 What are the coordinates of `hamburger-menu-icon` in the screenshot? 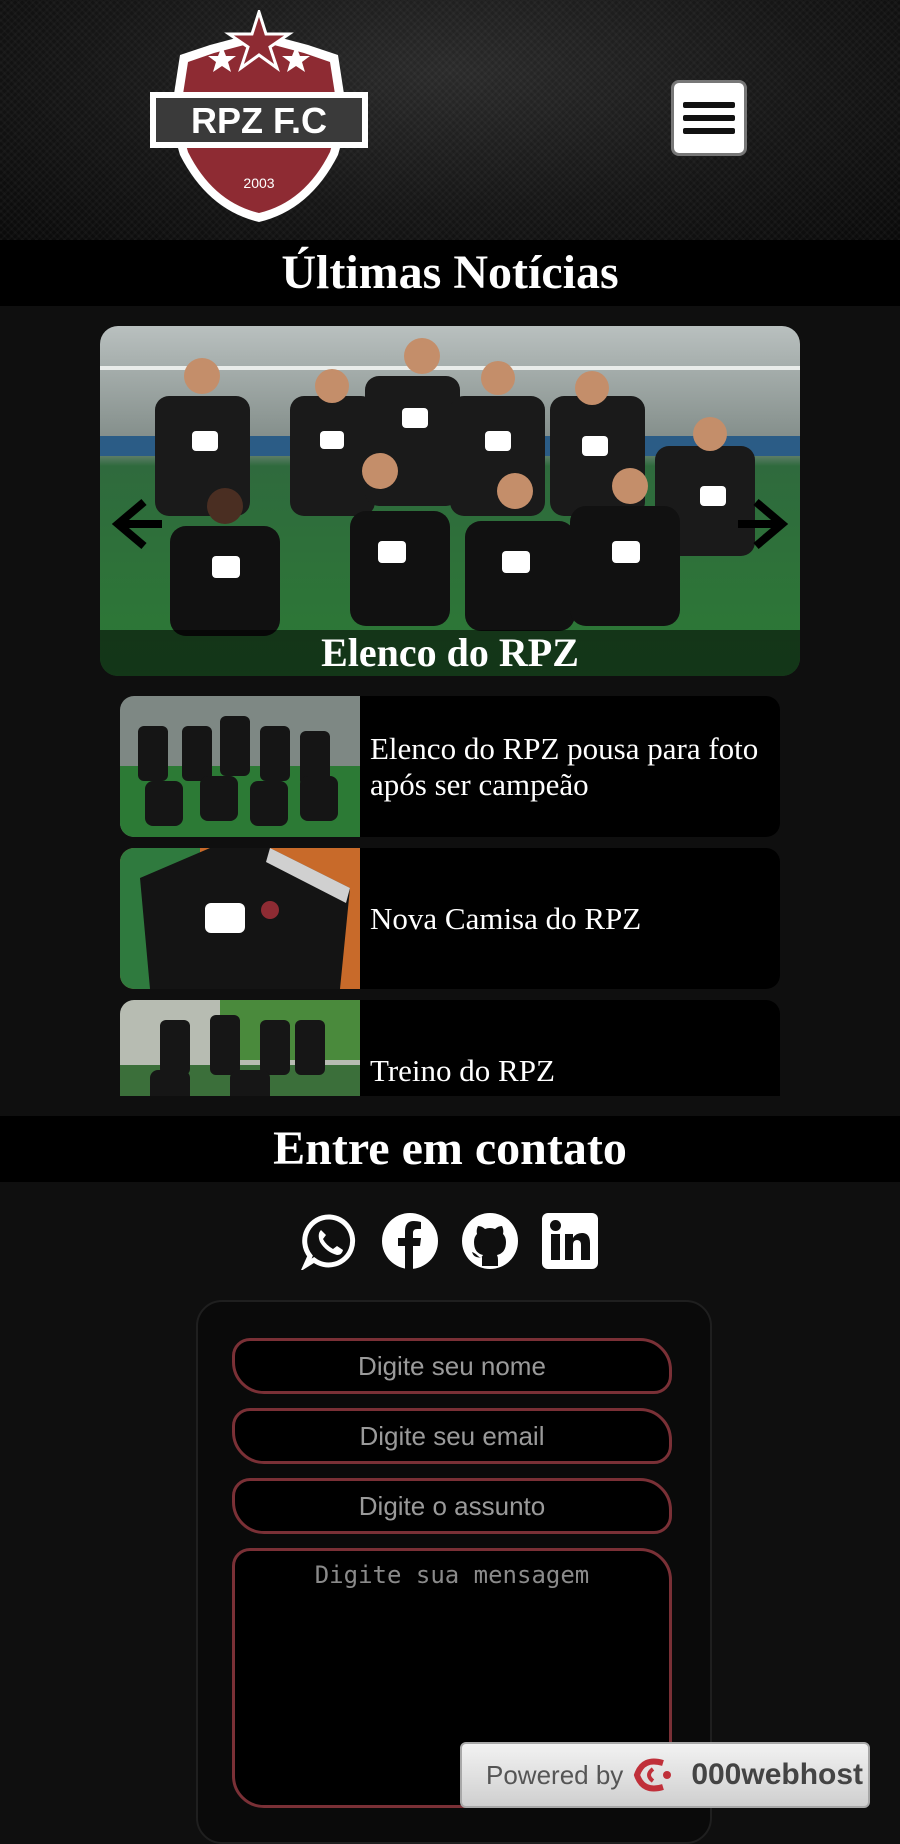 It's located at (709, 105).